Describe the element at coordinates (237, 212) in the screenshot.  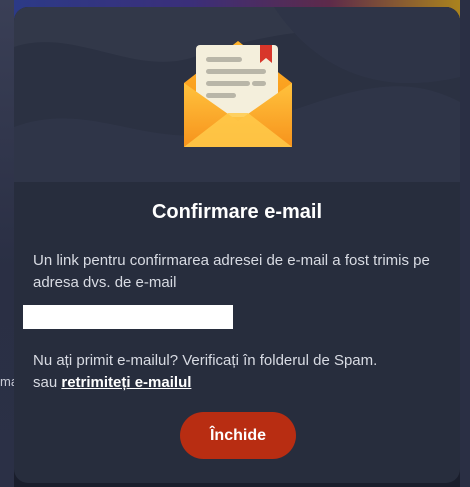
I see `modal-title: Confirmare e-mail` at that location.